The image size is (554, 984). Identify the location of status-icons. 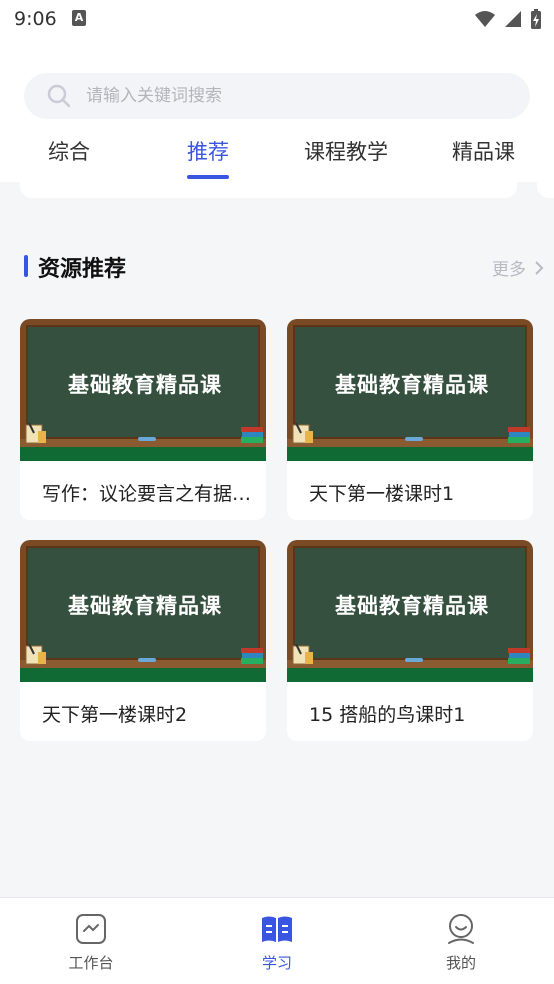
(508, 19).